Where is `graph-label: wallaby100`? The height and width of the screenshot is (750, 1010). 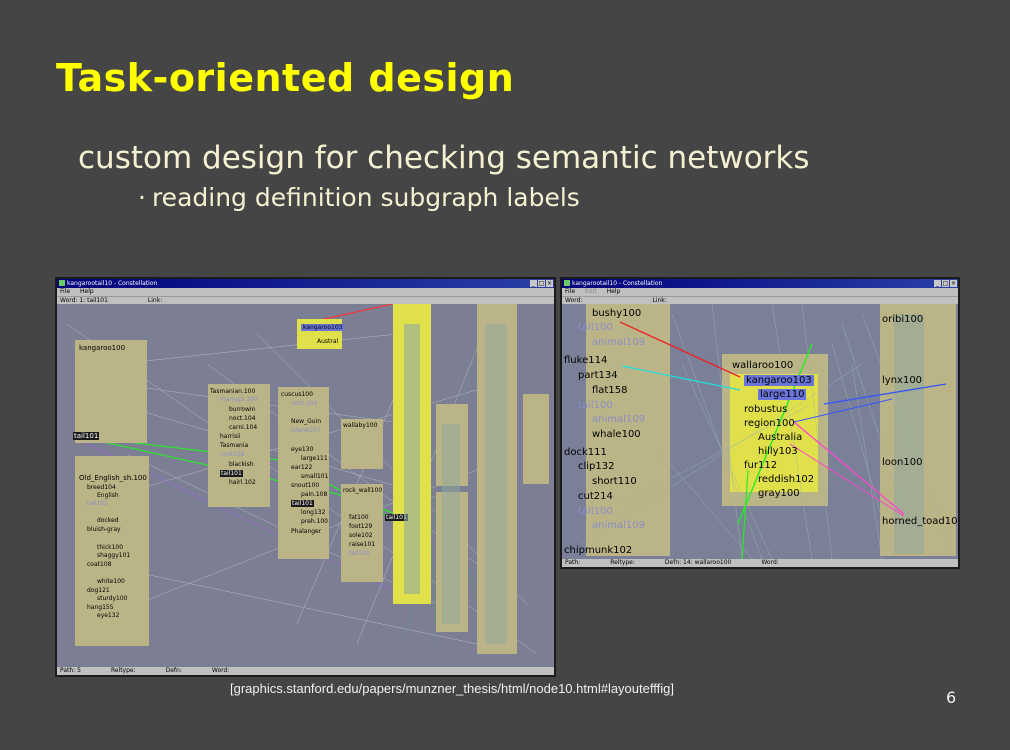 graph-label: wallaby100 is located at coordinates (360, 425).